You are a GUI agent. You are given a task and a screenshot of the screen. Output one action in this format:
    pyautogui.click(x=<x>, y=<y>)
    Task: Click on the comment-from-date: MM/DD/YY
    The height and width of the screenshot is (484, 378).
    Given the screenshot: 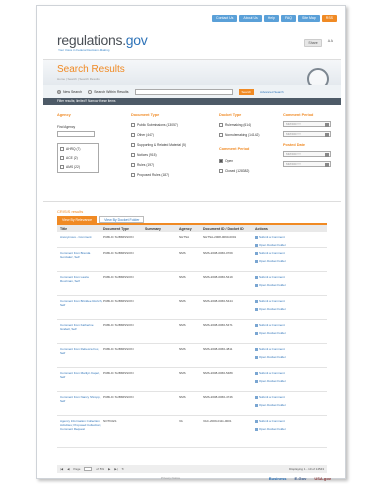 What is the action you would take?
    pyautogui.click(x=307, y=124)
    